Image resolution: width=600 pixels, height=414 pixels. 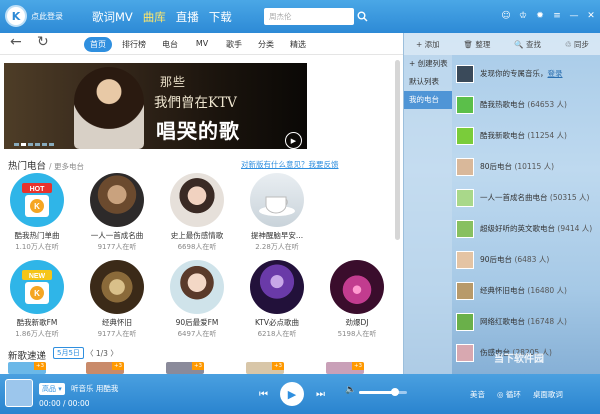 I want to click on refresh-icon: ↻, so click(x=43, y=42).